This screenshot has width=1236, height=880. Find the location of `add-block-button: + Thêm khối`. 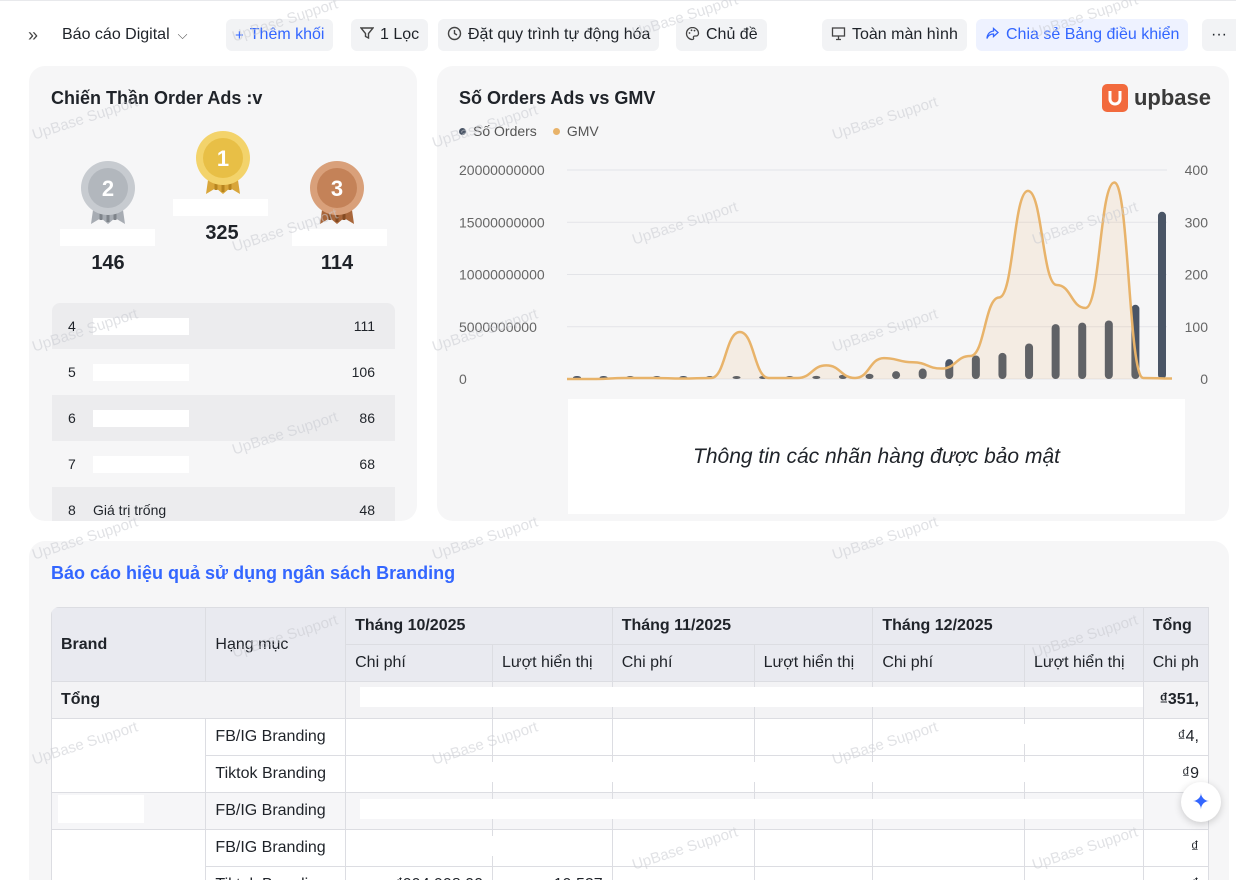

add-block-button: + Thêm khối is located at coordinates (280, 35).